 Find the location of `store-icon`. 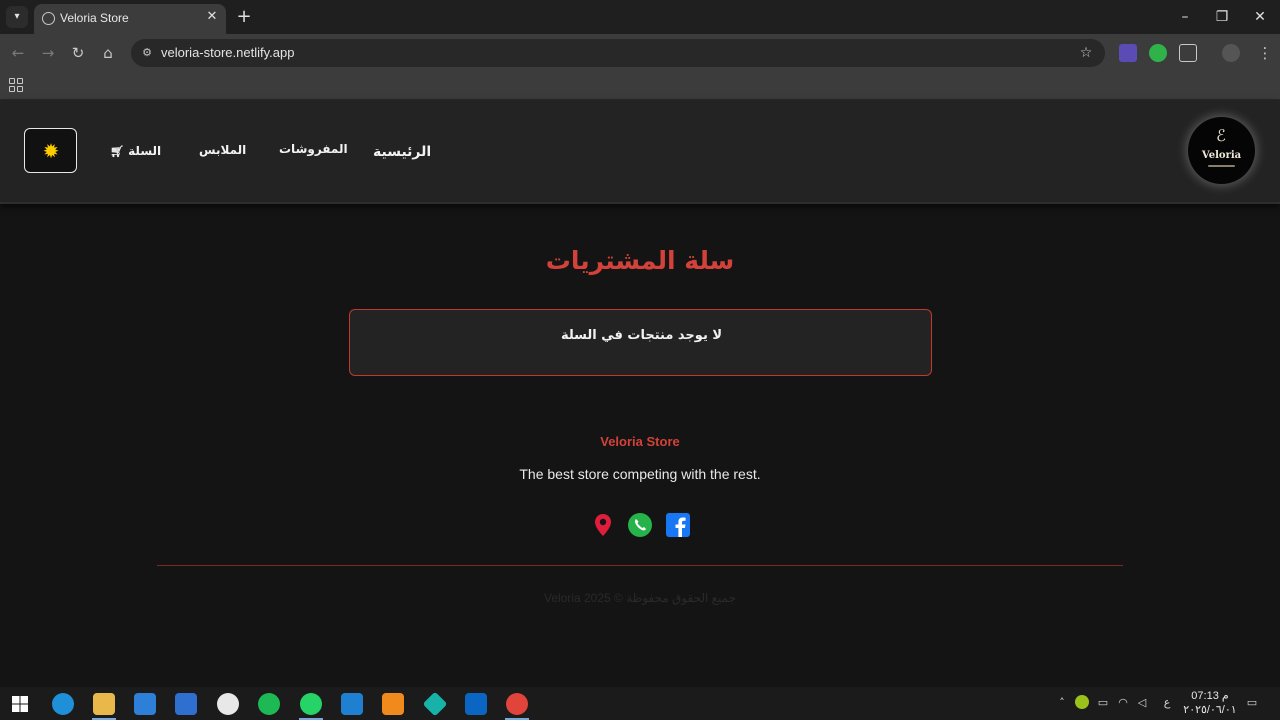

store-icon is located at coordinates (186, 704).